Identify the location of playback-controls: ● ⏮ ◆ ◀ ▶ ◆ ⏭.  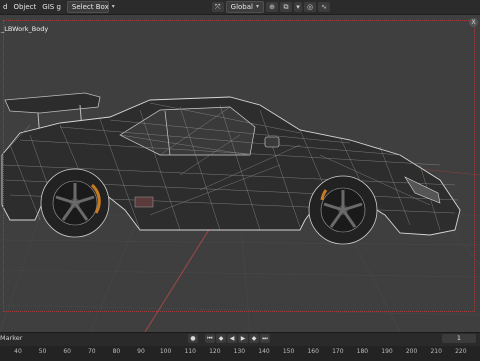
(229, 338).